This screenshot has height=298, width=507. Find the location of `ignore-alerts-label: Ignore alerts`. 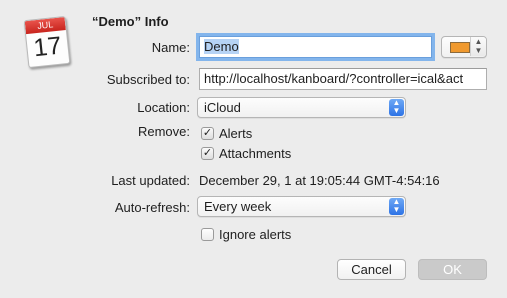

ignore-alerts-label: Ignore alerts is located at coordinates (255, 234).